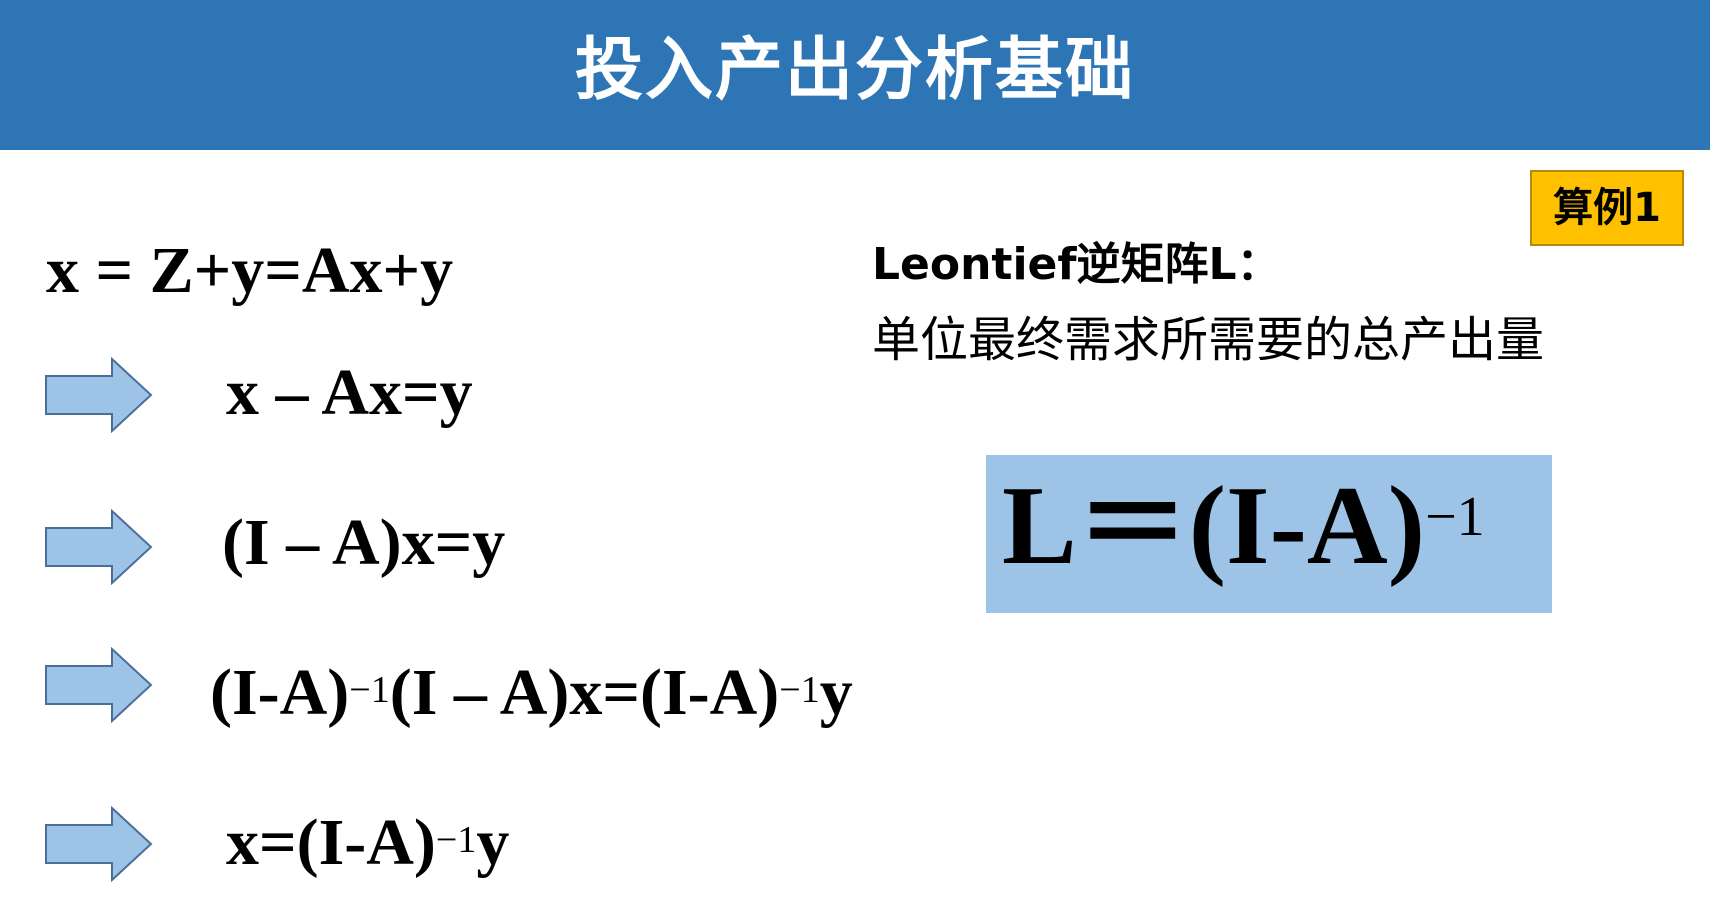 The image size is (1710, 898). Describe the element at coordinates (369, 690) in the screenshot. I see `eq4-exp1: −1` at that location.